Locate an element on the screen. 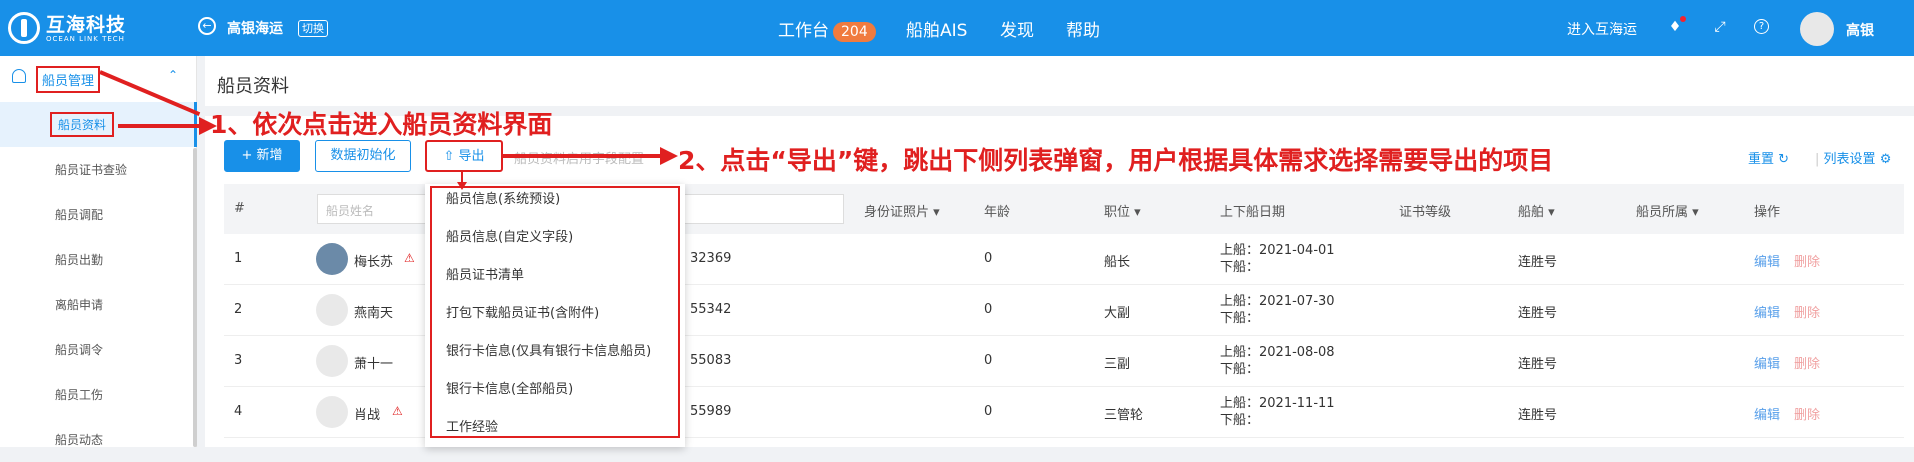  back-arrow-icon: ← is located at coordinates (207, 26).